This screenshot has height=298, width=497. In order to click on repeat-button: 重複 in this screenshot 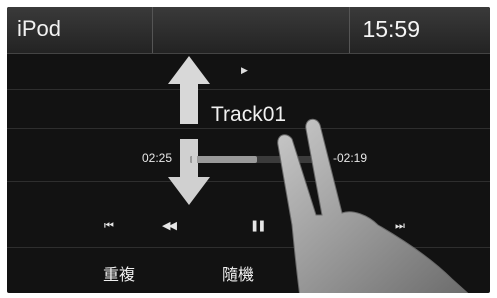, I will do `click(119, 273)`.